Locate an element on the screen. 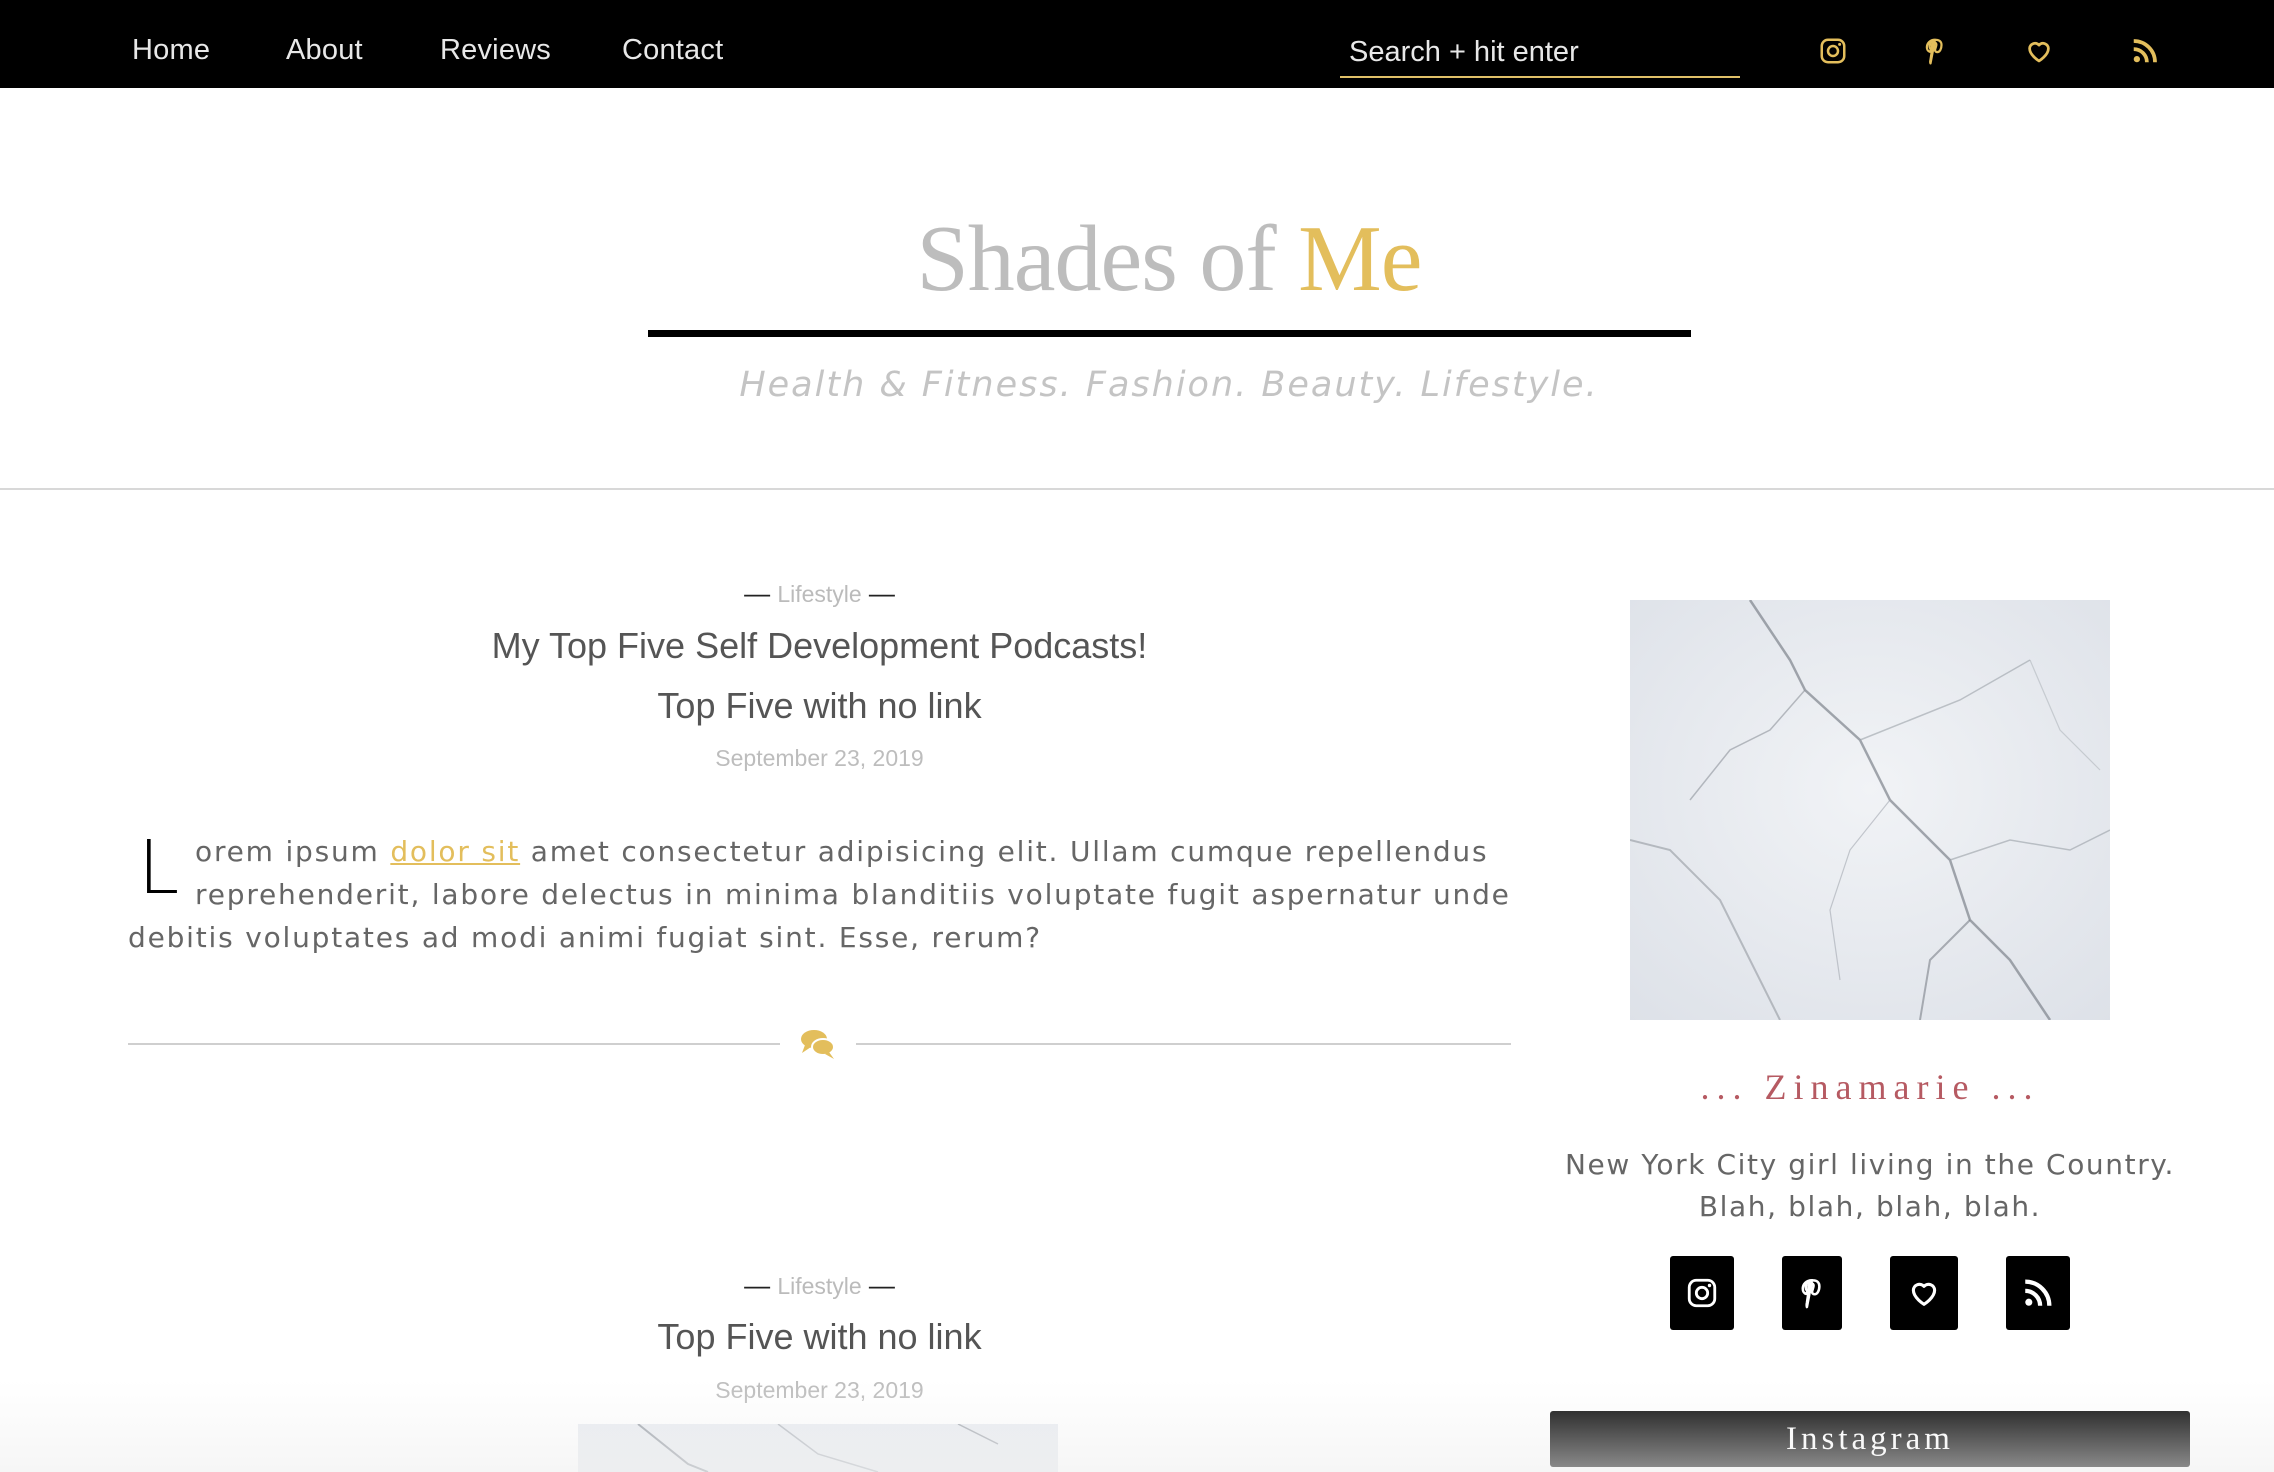  post-divider-right is located at coordinates (1183, 1044).